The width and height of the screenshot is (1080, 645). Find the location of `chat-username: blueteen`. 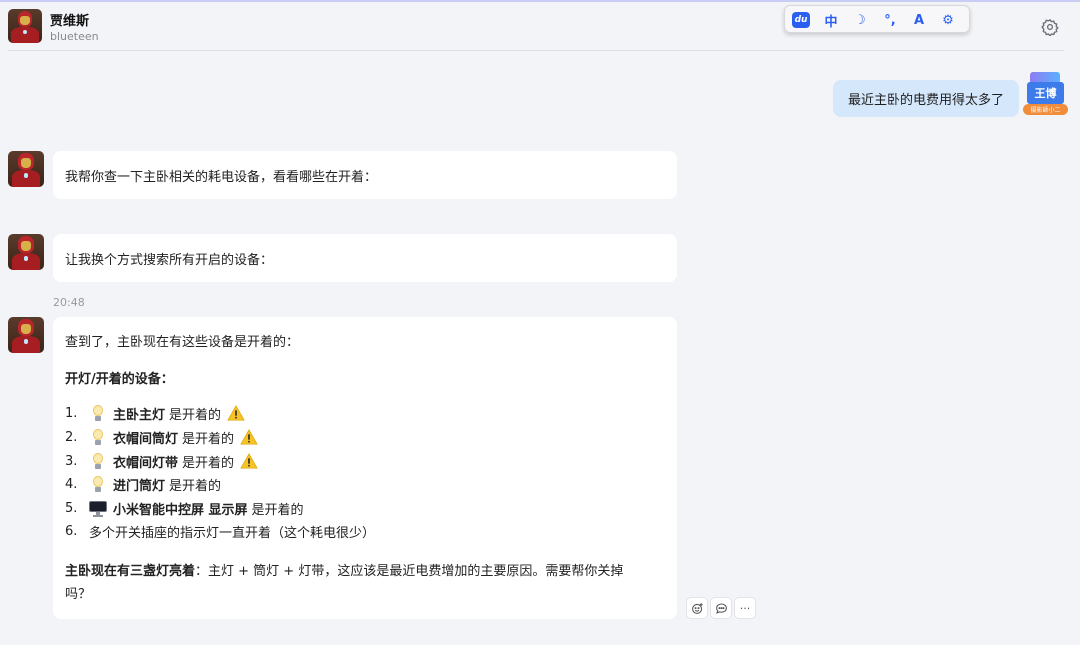

chat-username: blueteen is located at coordinates (74, 36).